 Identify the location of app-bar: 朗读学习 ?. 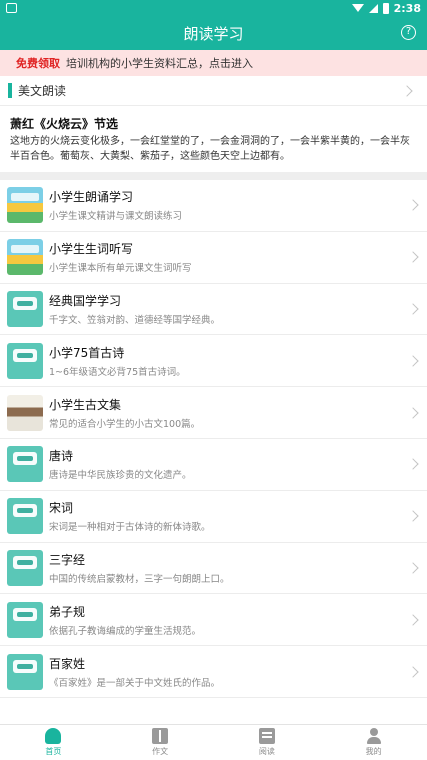
(213, 33).